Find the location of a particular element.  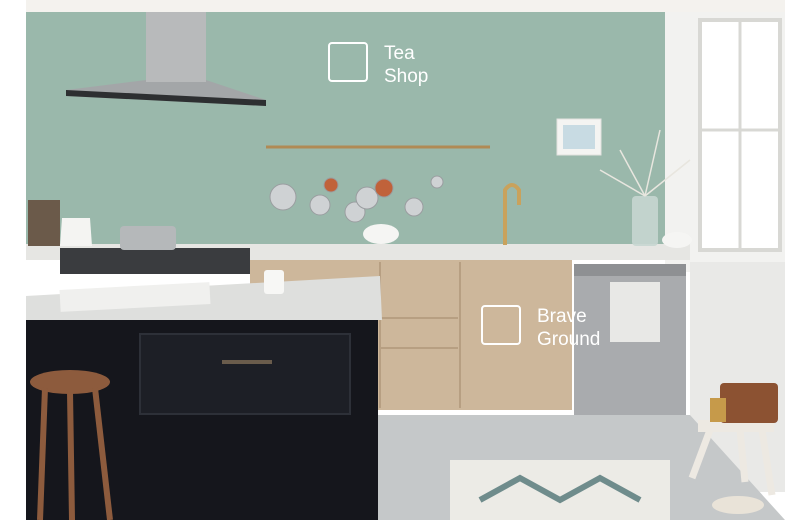

color-name: Tea Shop is located at coordinates (406, 65).